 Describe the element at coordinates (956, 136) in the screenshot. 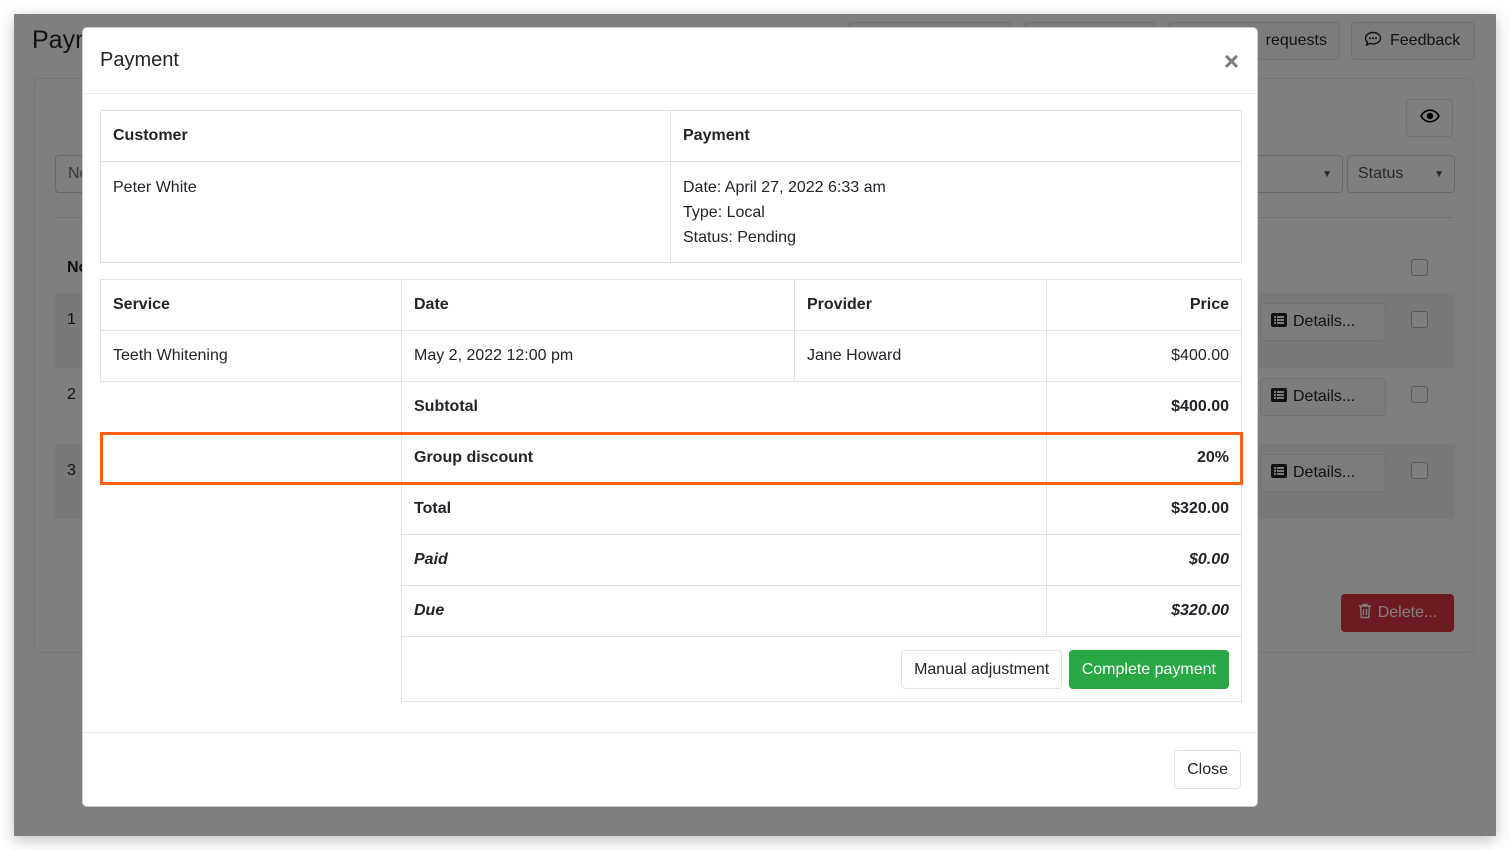

I see `payment-header: Payment` at that location.